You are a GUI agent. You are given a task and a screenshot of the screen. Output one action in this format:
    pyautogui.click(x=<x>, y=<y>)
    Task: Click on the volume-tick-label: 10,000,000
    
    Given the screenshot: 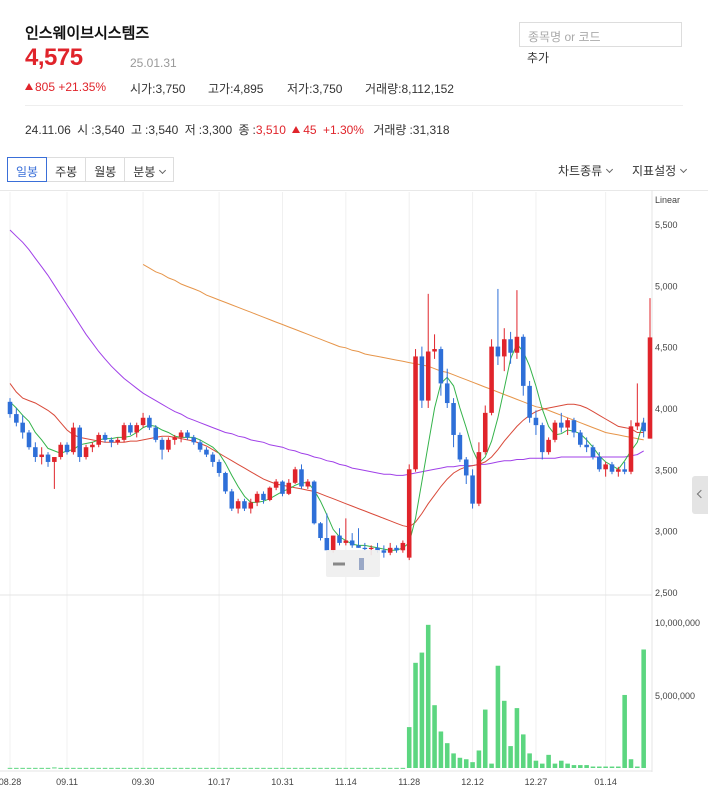 What is the action you would take?
    pyautogui.click(x=677, y=623)
    